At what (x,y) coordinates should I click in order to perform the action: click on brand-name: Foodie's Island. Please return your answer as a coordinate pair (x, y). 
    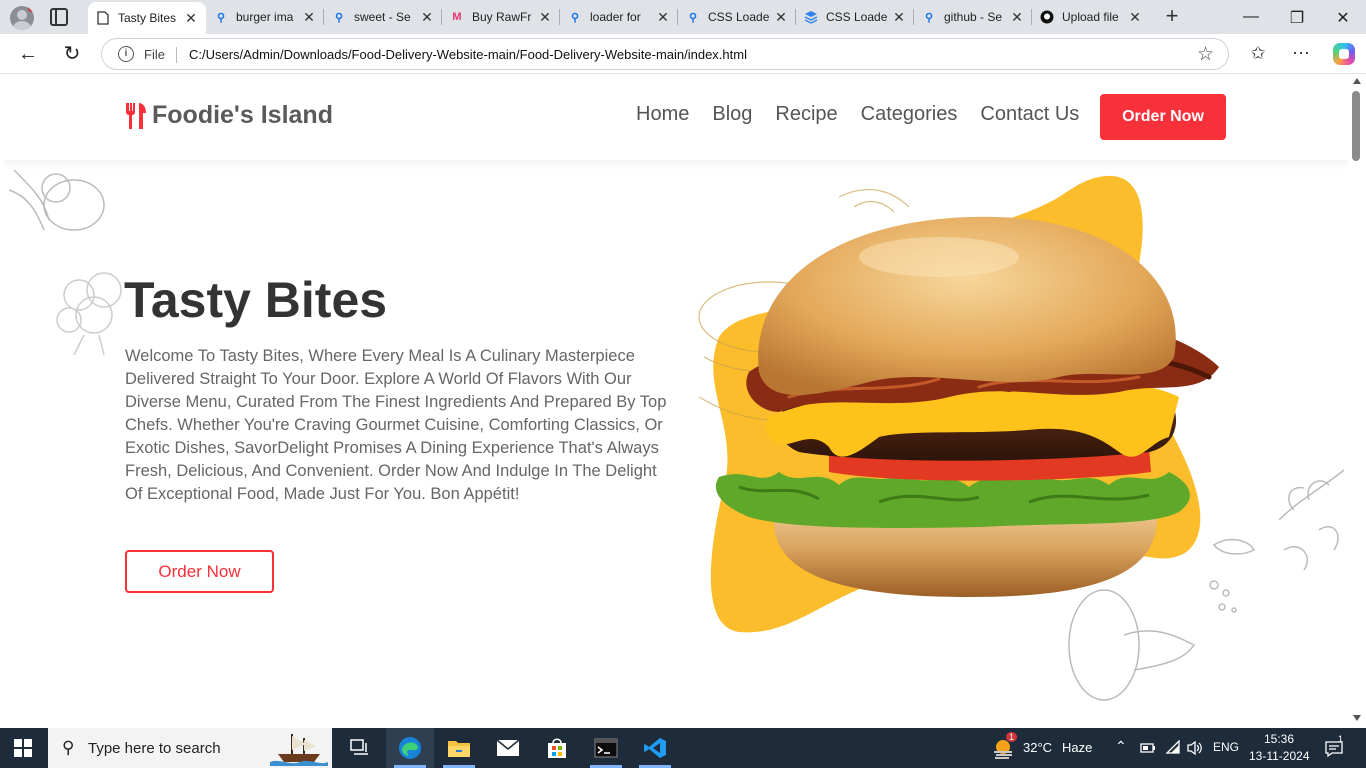
    Looking at the image, I should click on (242, 115).